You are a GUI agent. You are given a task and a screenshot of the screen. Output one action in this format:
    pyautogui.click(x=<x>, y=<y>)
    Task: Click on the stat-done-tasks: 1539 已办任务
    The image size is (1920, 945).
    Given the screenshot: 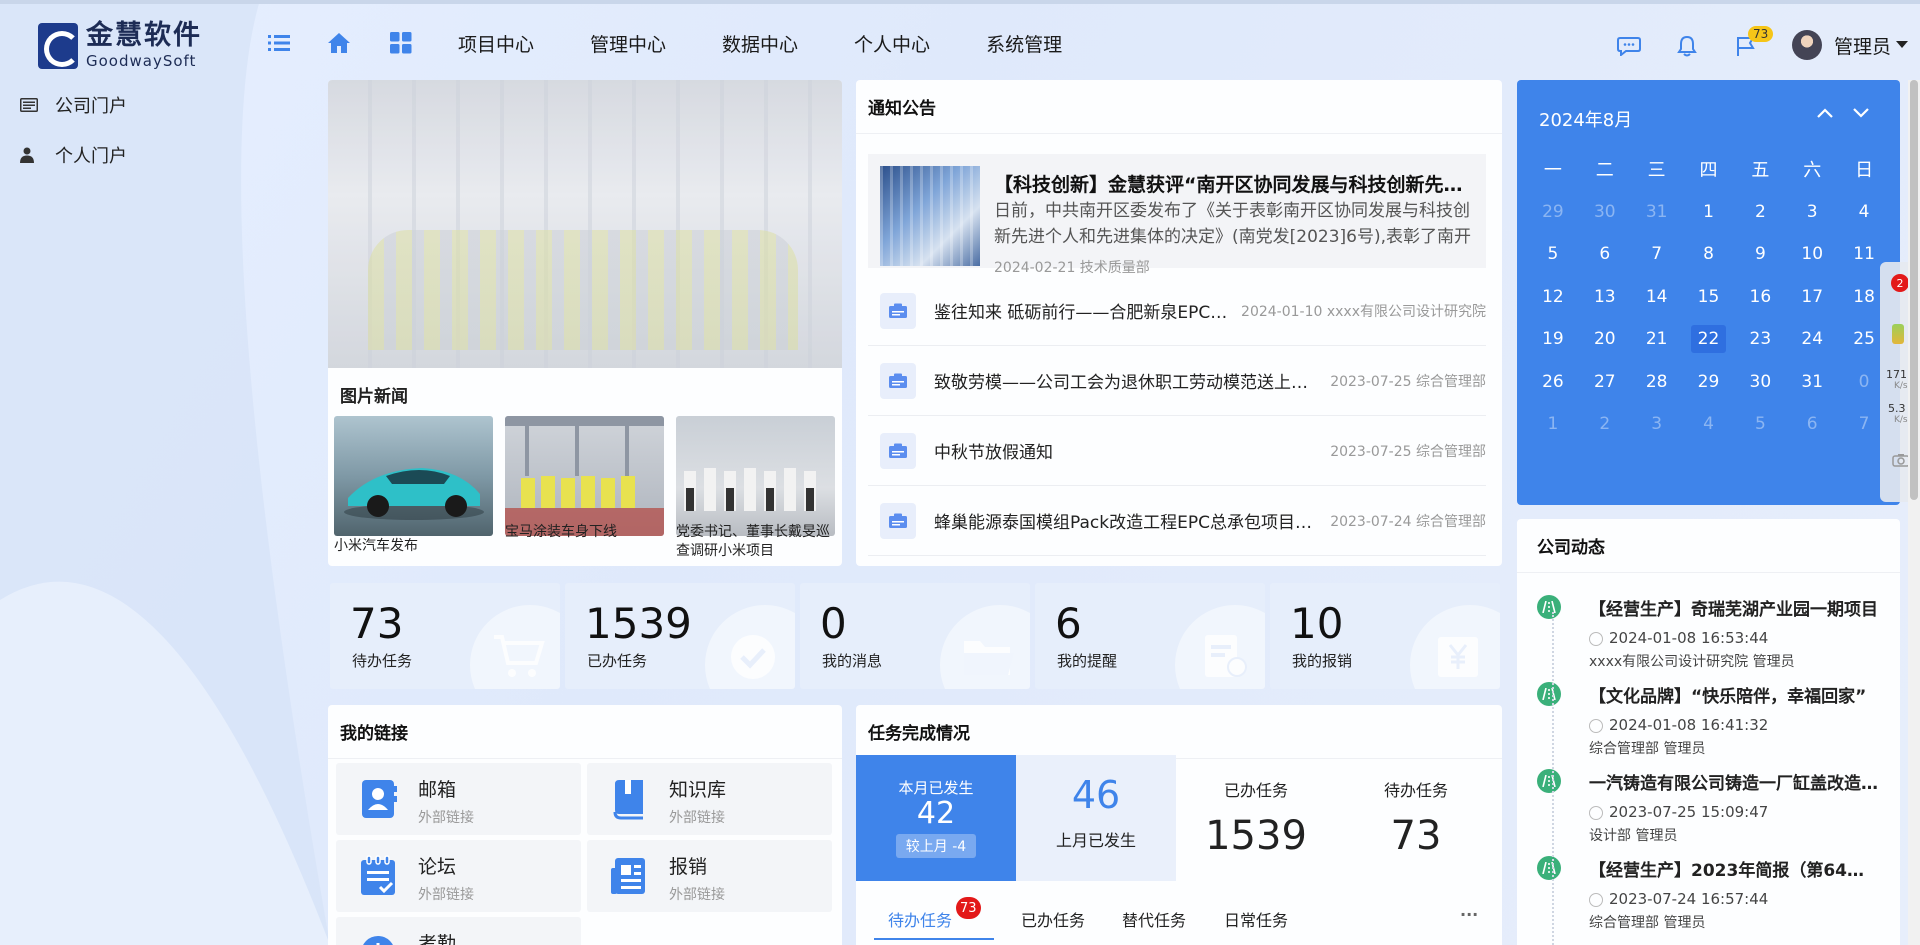 What is the action you would take?
    pyautogui.click(x=680, y=636)
    